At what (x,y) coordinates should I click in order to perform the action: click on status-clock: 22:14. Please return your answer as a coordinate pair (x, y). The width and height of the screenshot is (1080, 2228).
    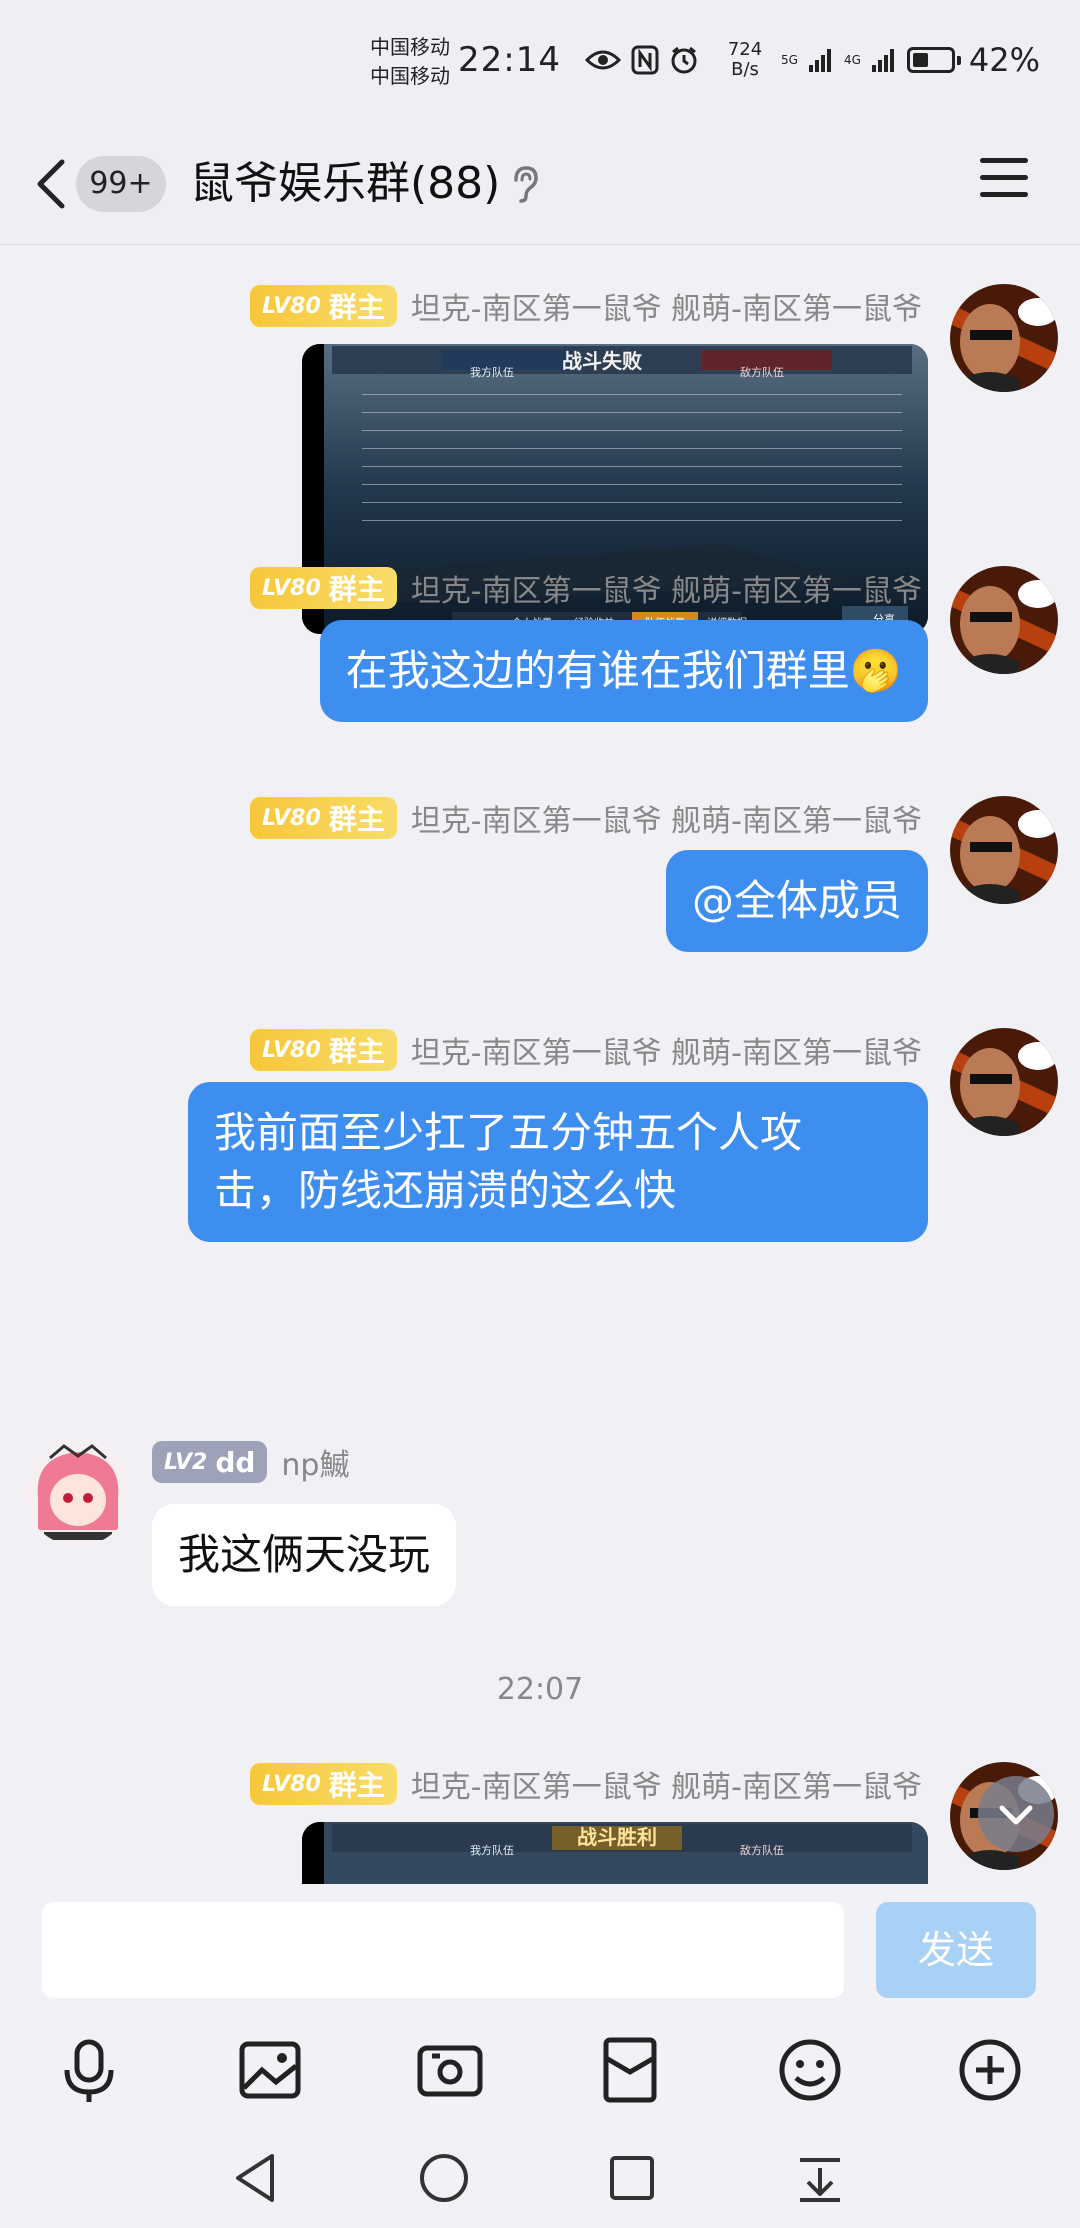
    Looking at the image, I should click on (509, 60).